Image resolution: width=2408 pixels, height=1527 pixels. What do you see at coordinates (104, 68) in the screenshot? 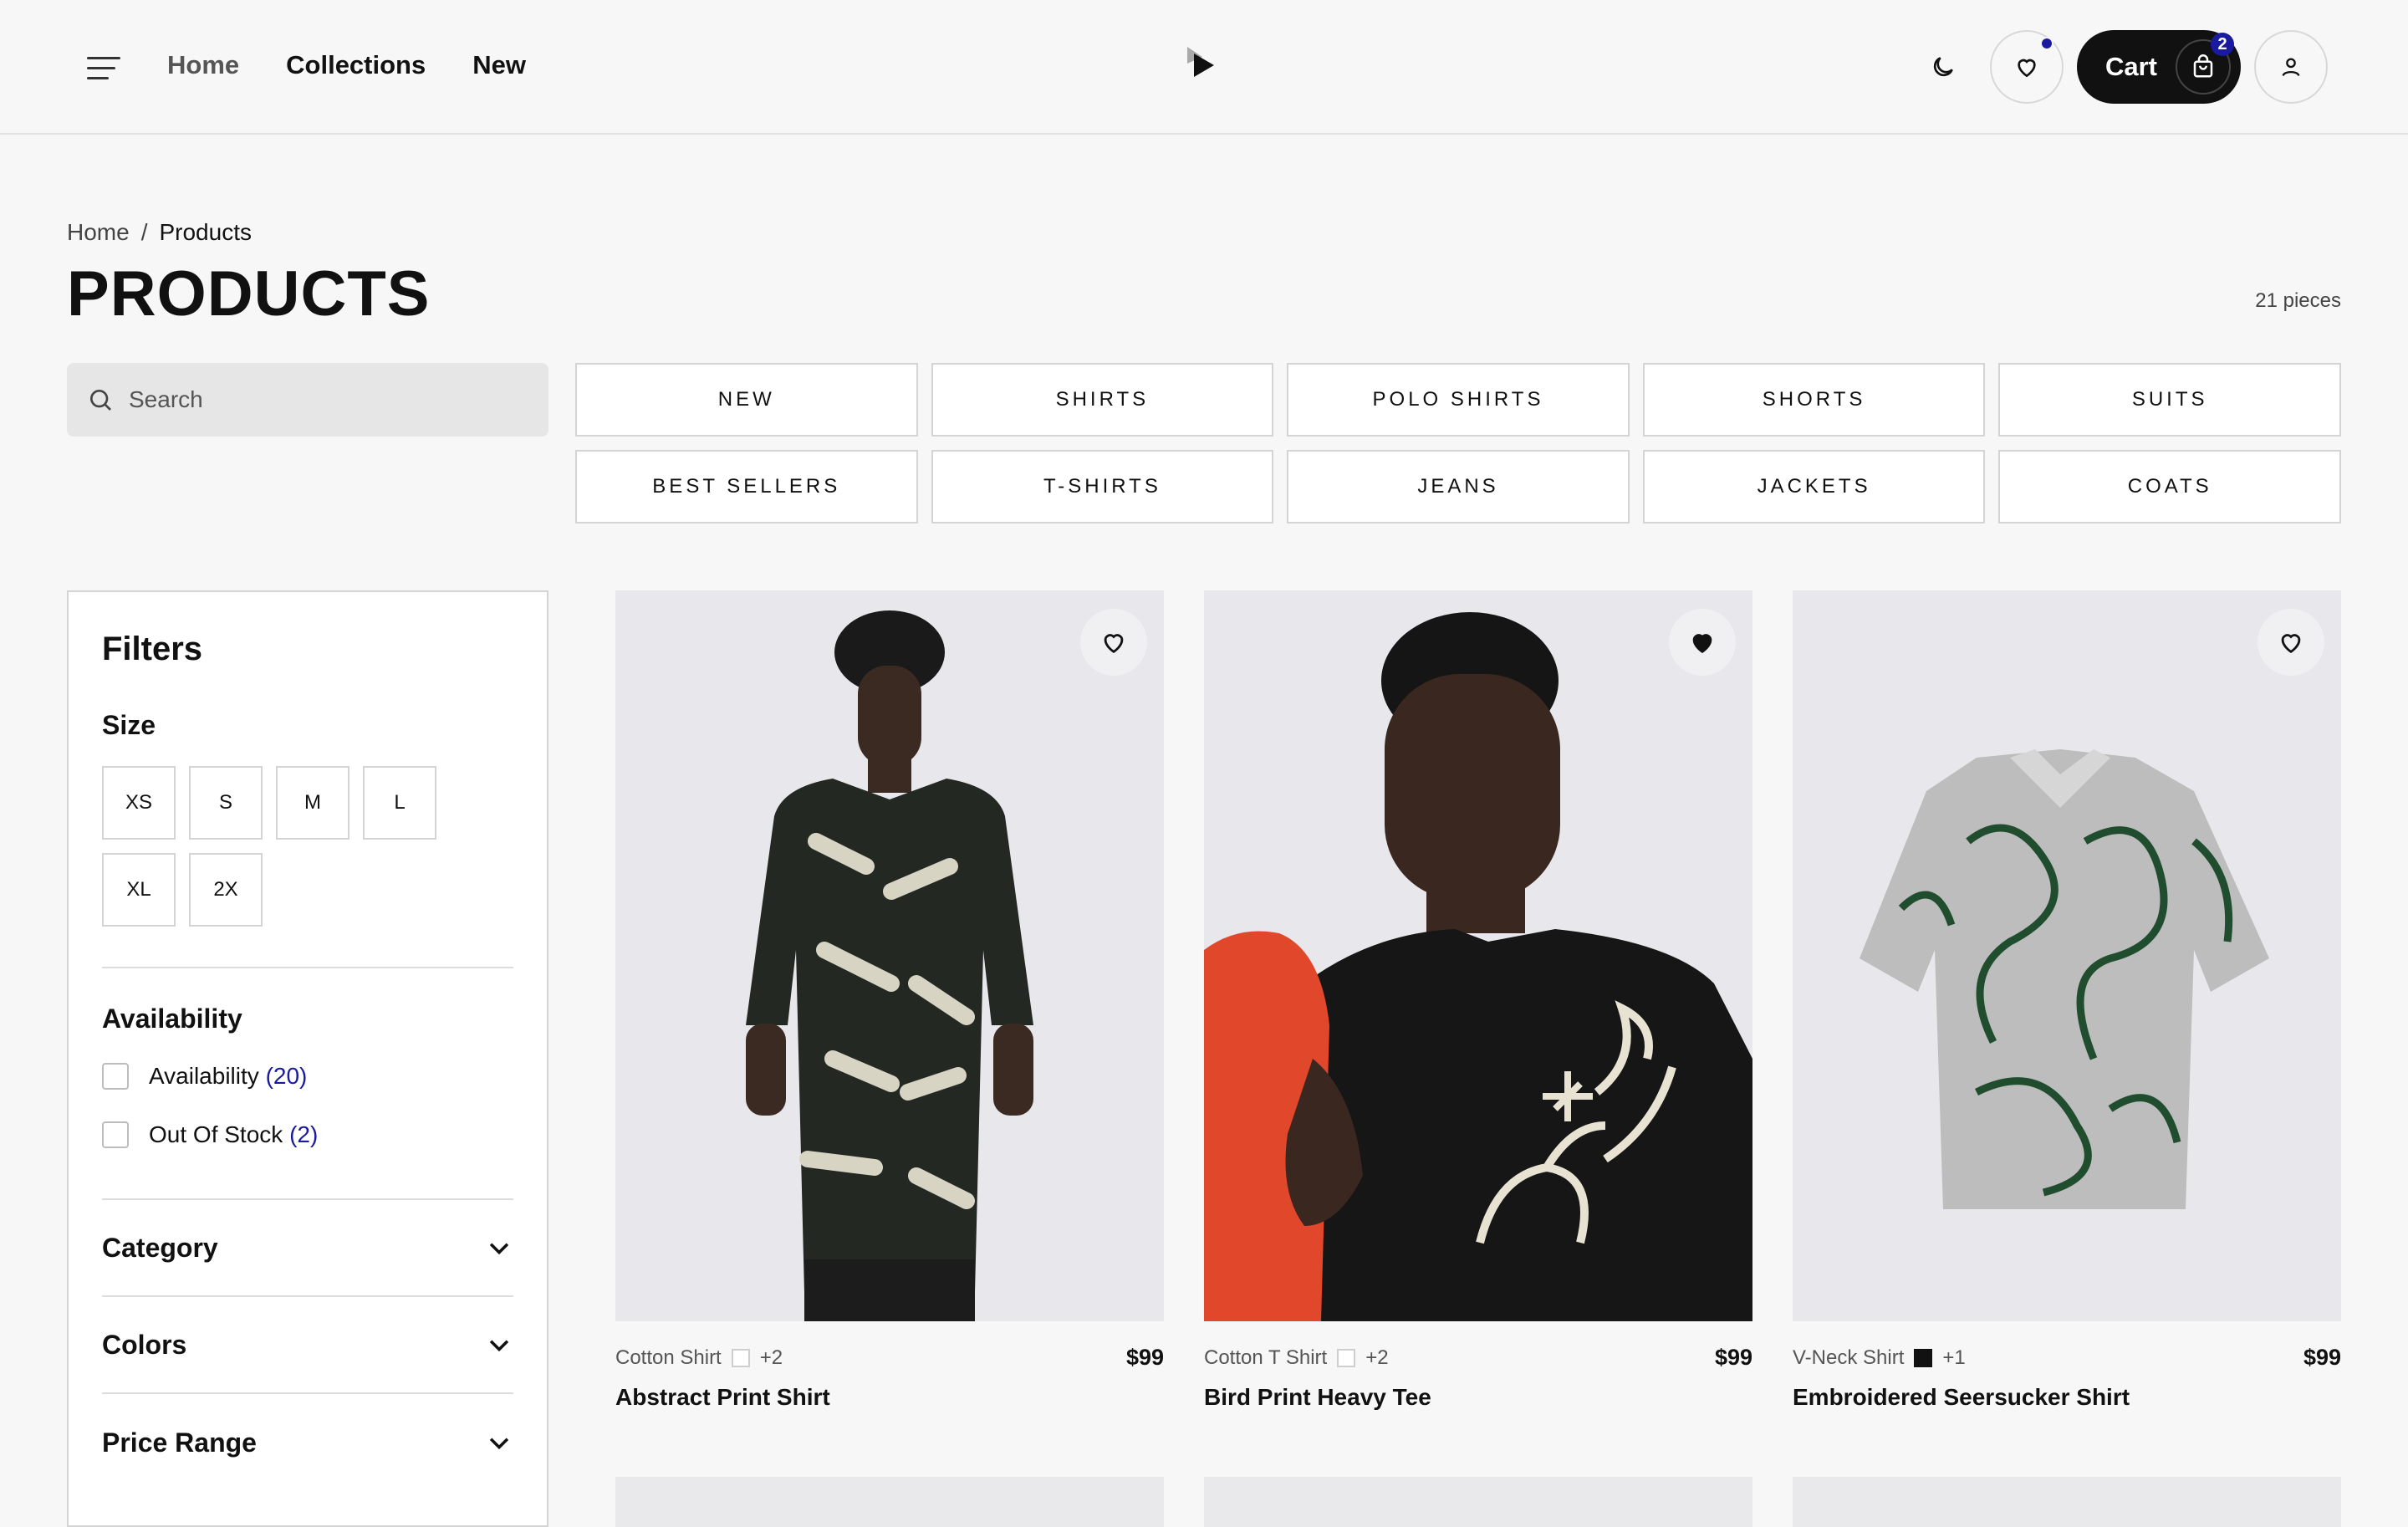
I see `menu-icon` at bounding box center [104, 68].